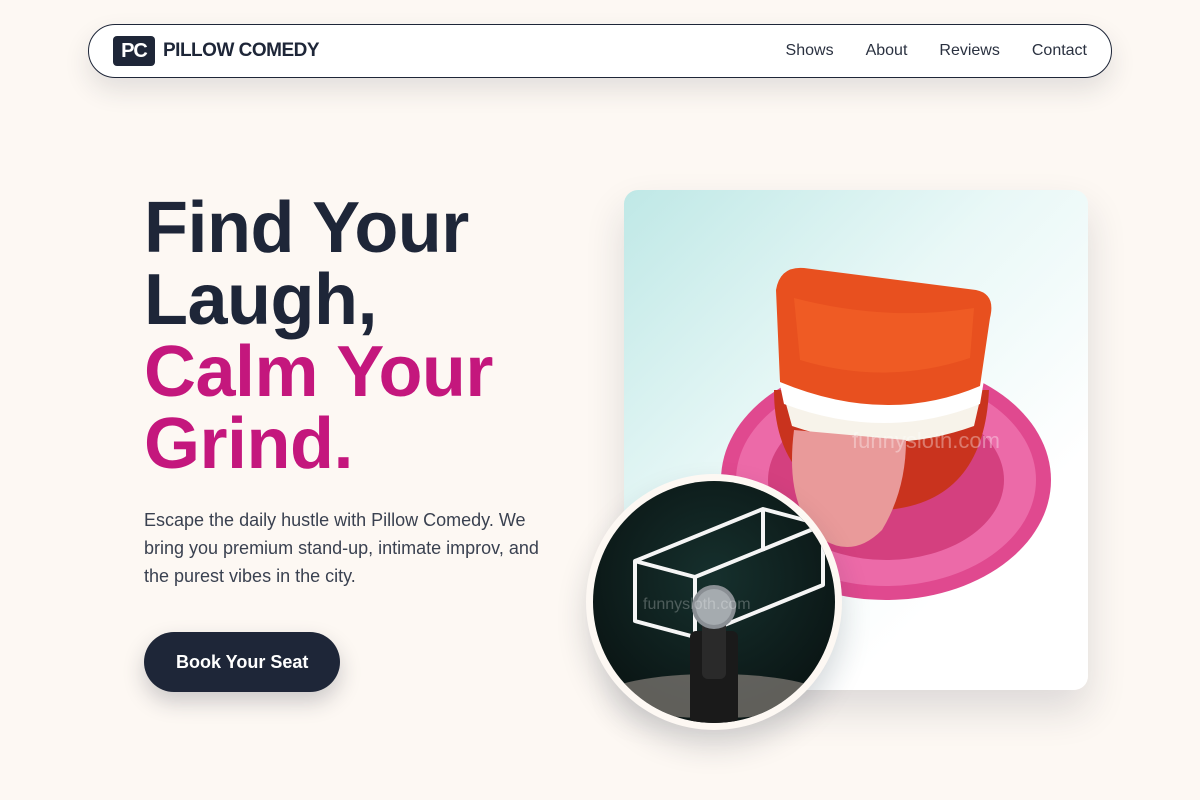  What do you see at coordinates (887, 51) in the screenshot?
I see `nav-link-about: About` at bounding box center [887, 51].